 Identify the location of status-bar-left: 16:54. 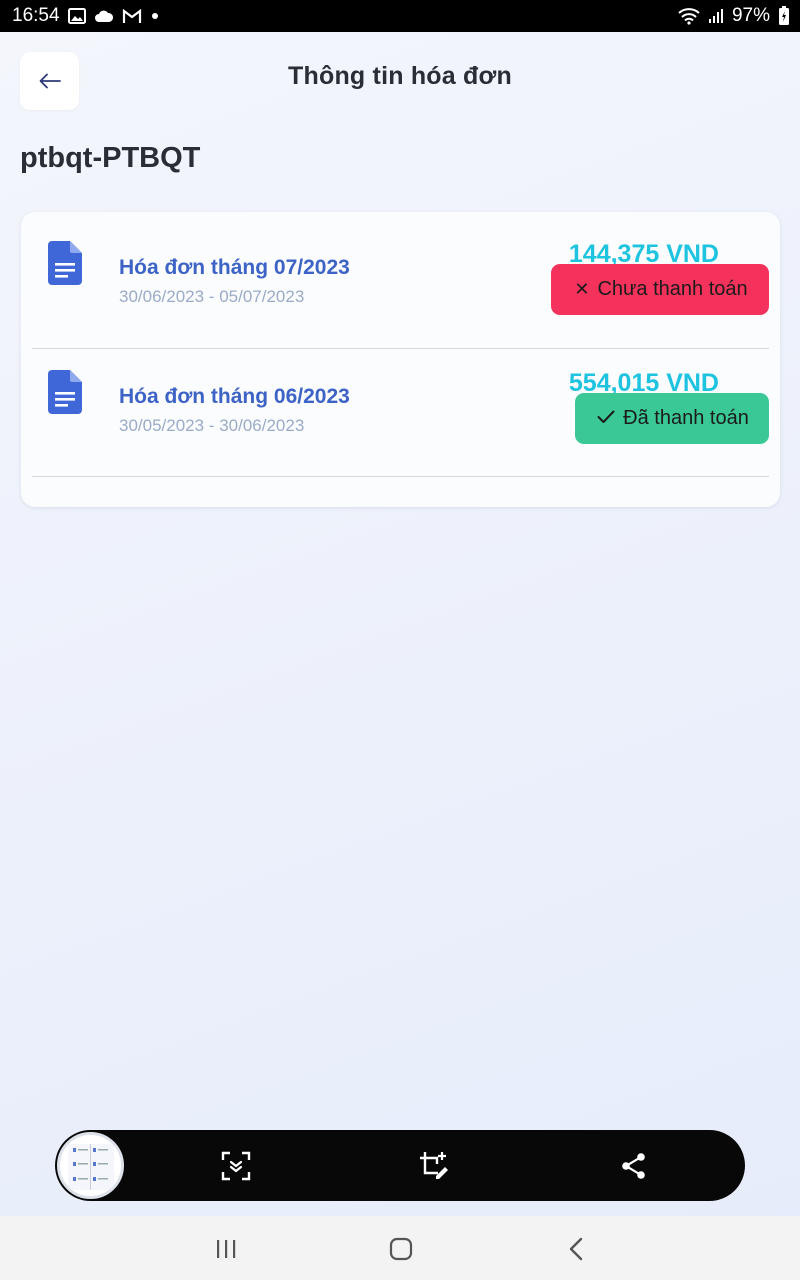
(86, 16).